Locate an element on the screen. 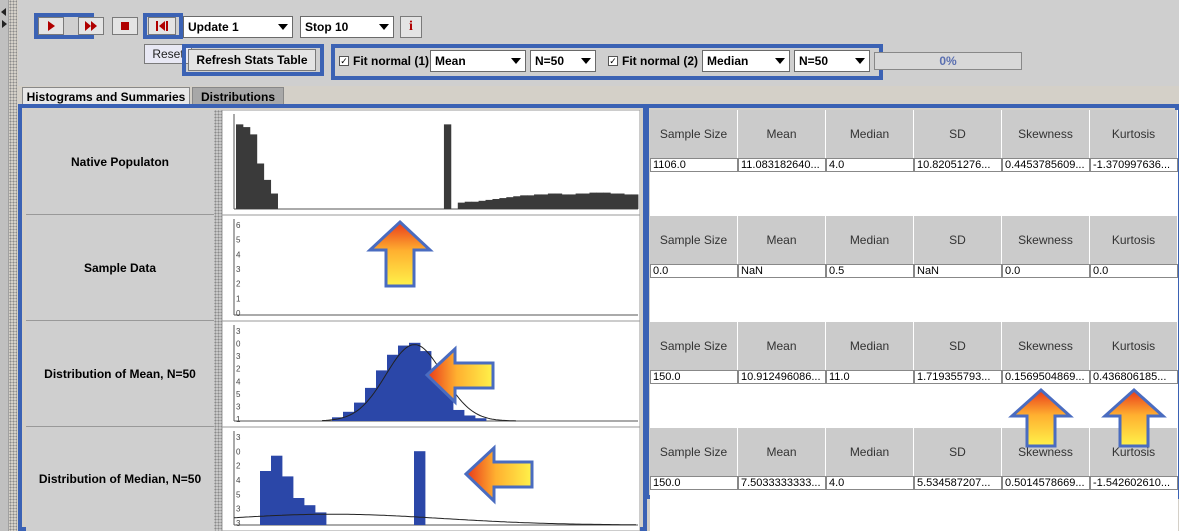 The image size is (1179, 531). left-arrow-median is located at coordinates (498, 474).